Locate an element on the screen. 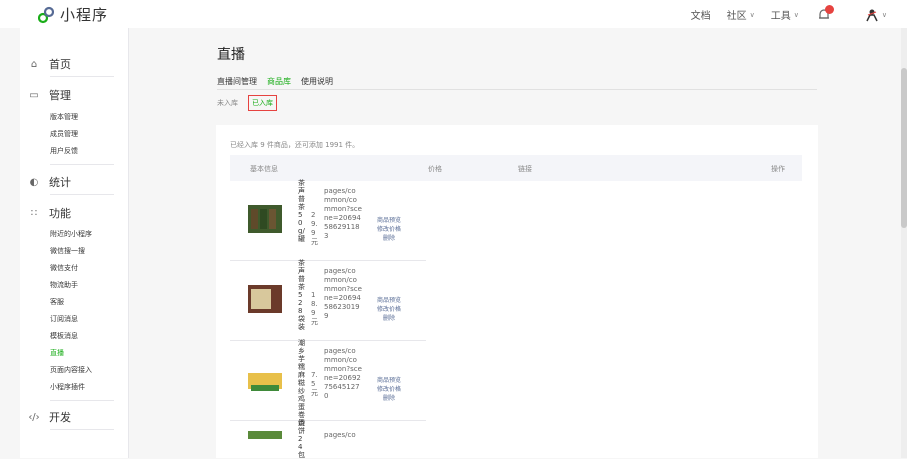 The image size is (907, 459). table-header: 基本信息 价格 链接 操作 is located at coordinates (516, 168).